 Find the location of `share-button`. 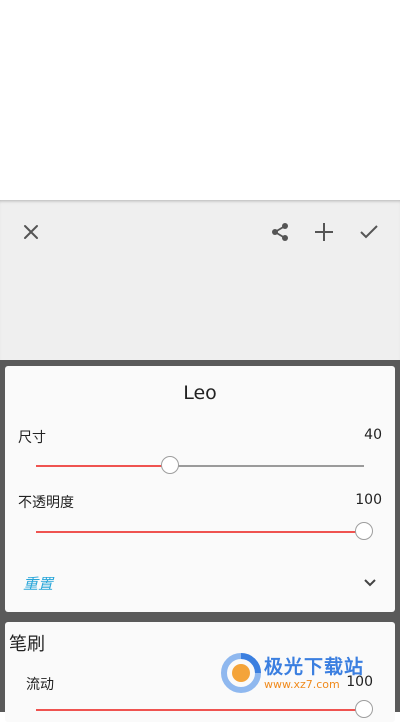

share-button is located at coordinates (280, 232).